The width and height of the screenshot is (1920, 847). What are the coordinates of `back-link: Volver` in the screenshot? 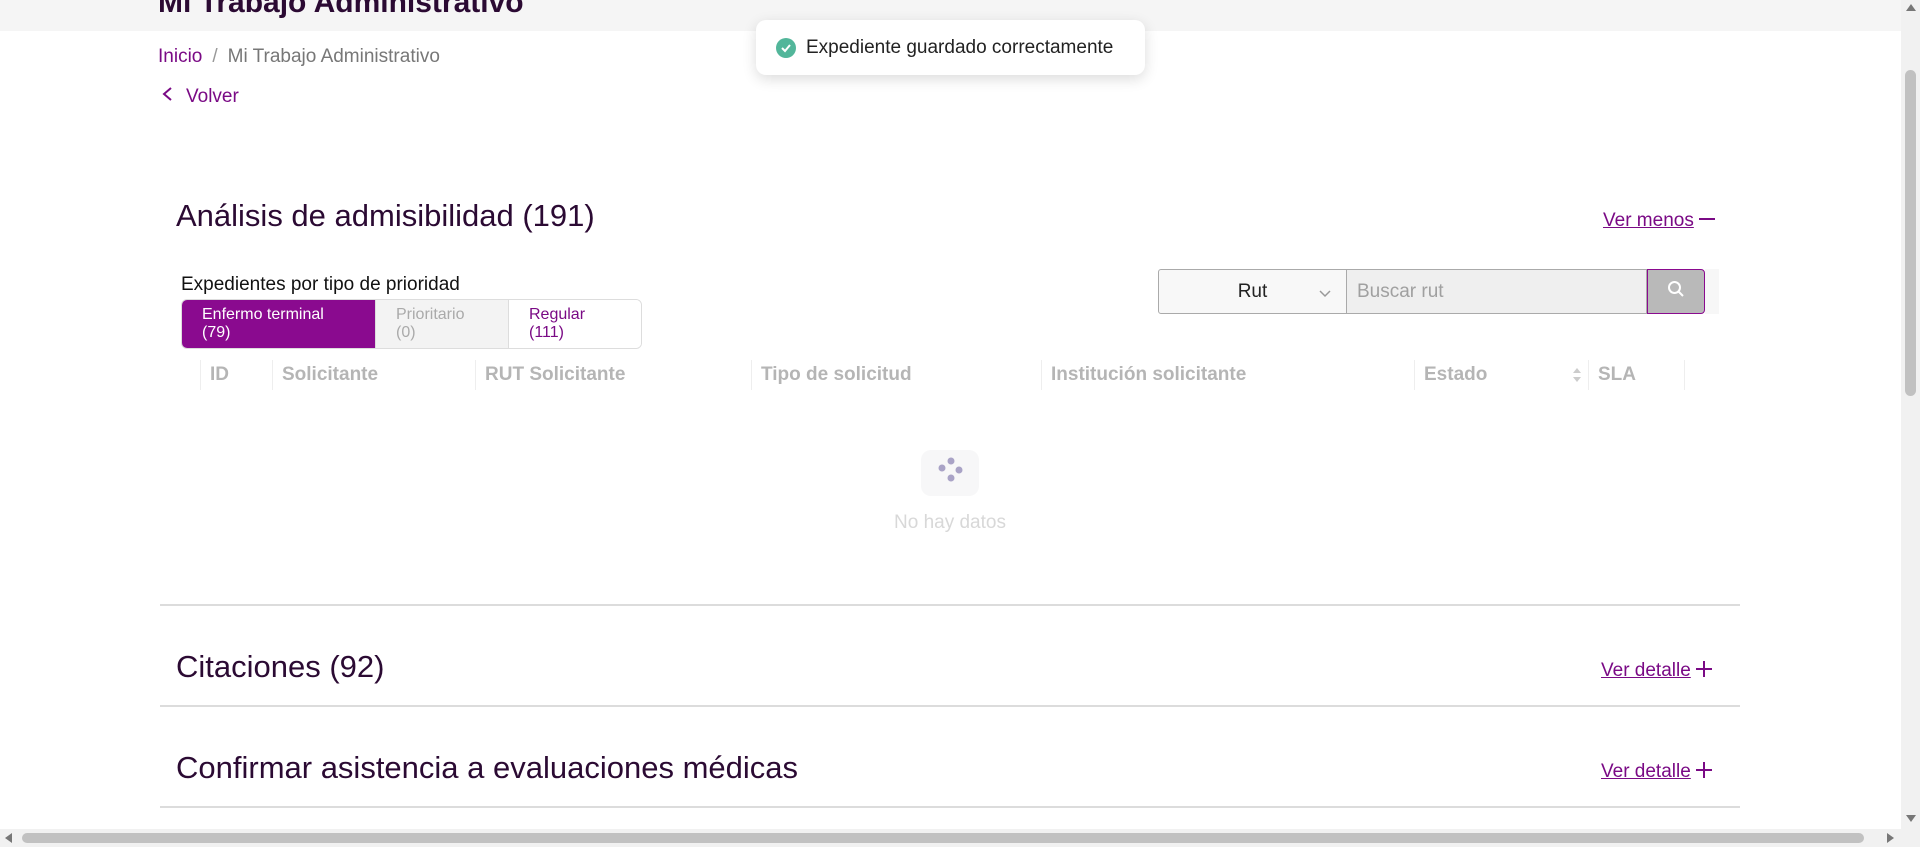 It's located at (199, 97).